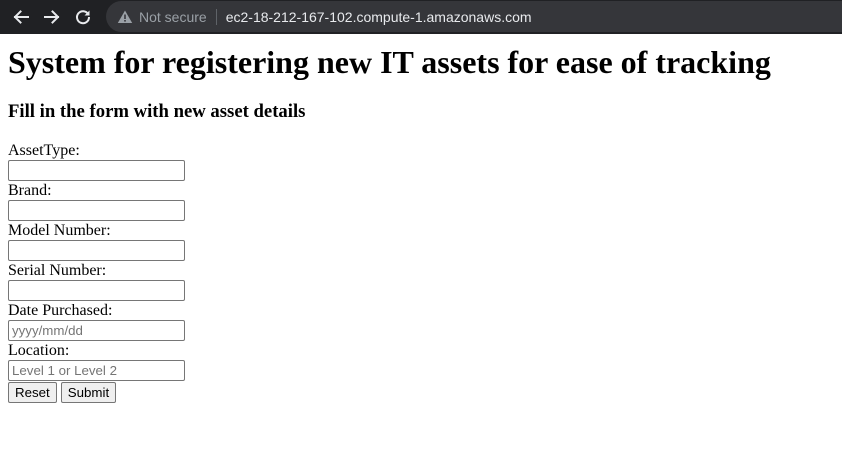 The width and height of the screenshot is (842, 451). I want to click on form-buttons: Reset Submit, so click(421, 392).